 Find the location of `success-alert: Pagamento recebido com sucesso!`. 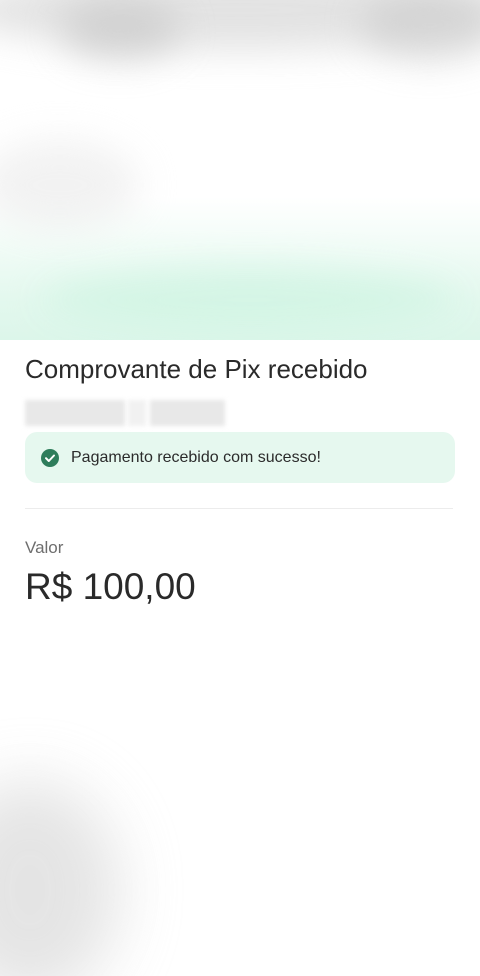

success-alert: Pagamento recebido com sucesso! is located at coordinates (240, 457).